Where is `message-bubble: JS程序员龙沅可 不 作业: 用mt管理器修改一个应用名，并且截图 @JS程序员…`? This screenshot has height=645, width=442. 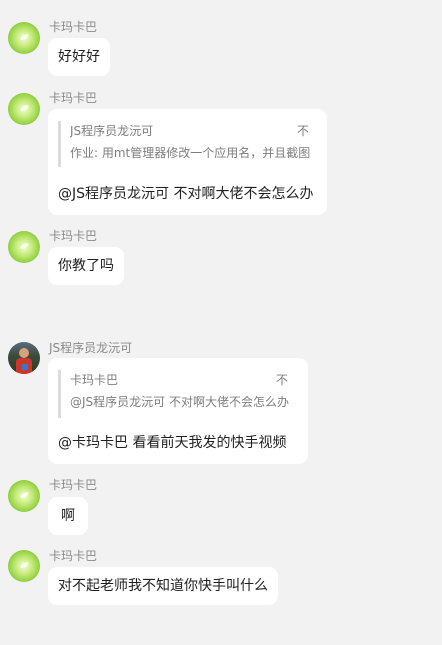 message-bubble: JS程序员龙沅可 不 作业: 用mt管理器修改一个应用名，并且截图 @JS程序员… is located at coordinates (187, 162).